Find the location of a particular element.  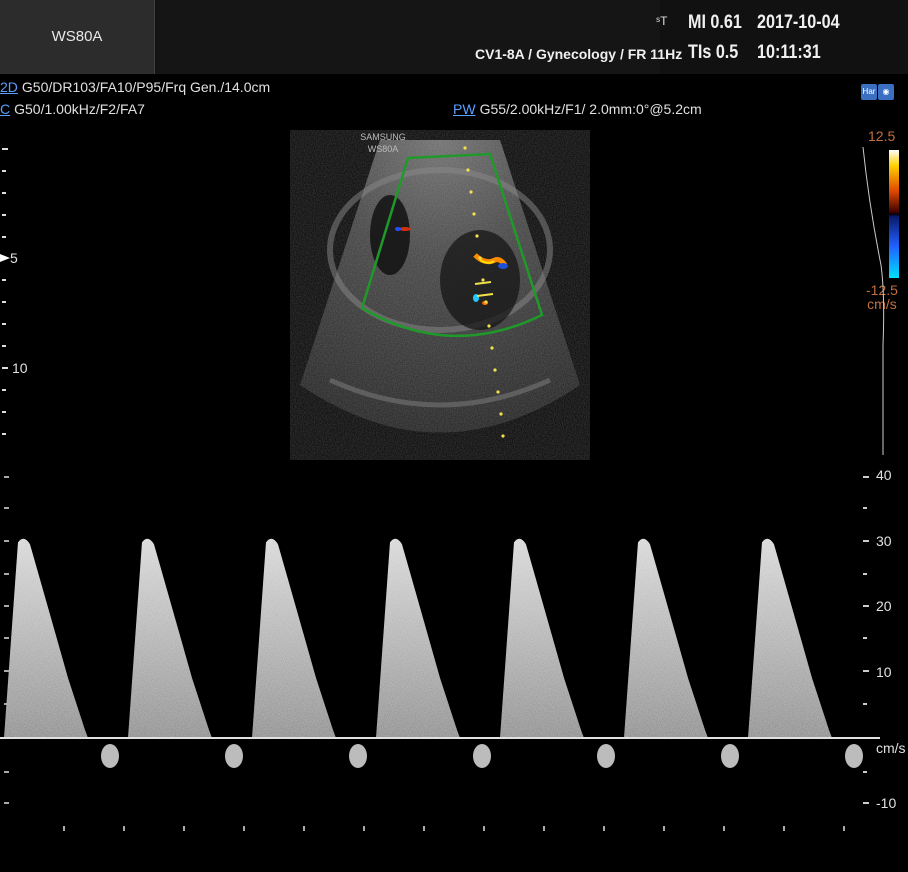

velocity-label-30: 30 is located at coordinates (884, 541).